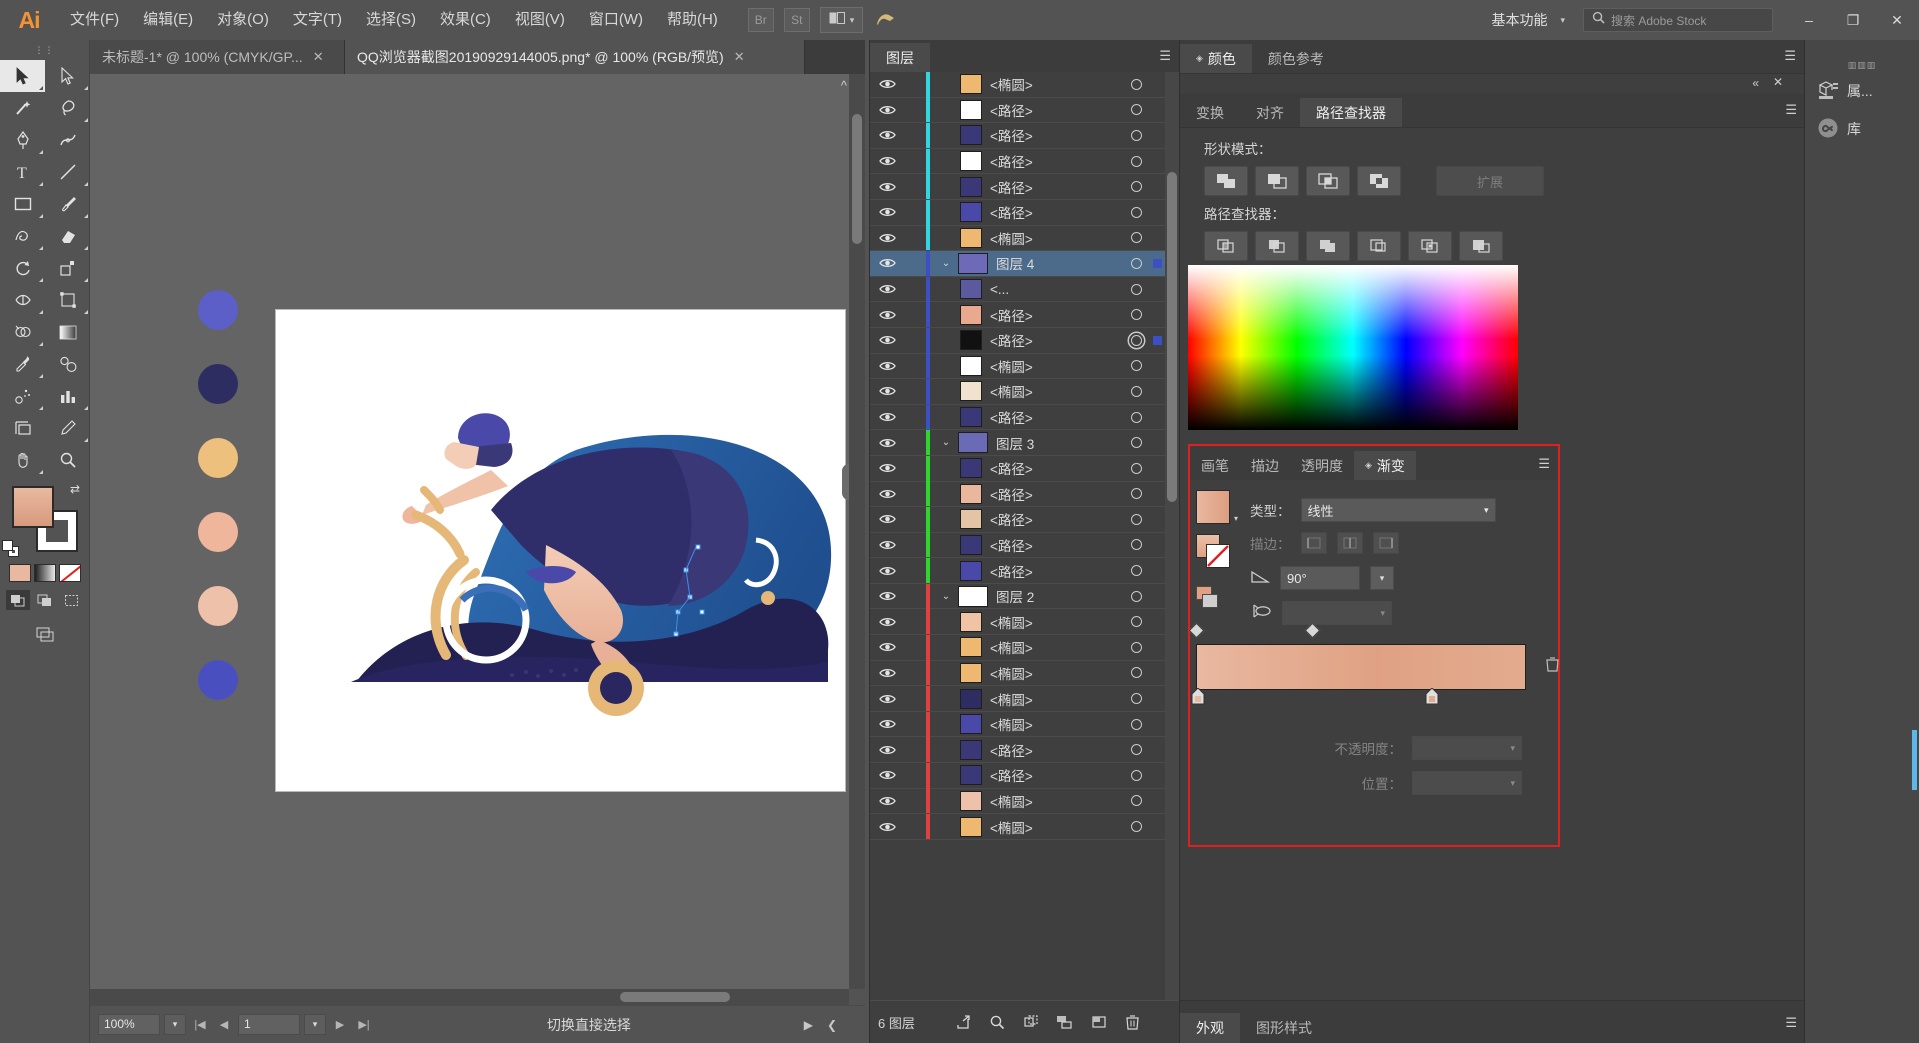  Describe the element at coordinates (1430, 246) in the screenshot. I see `outline-icon` at that location.